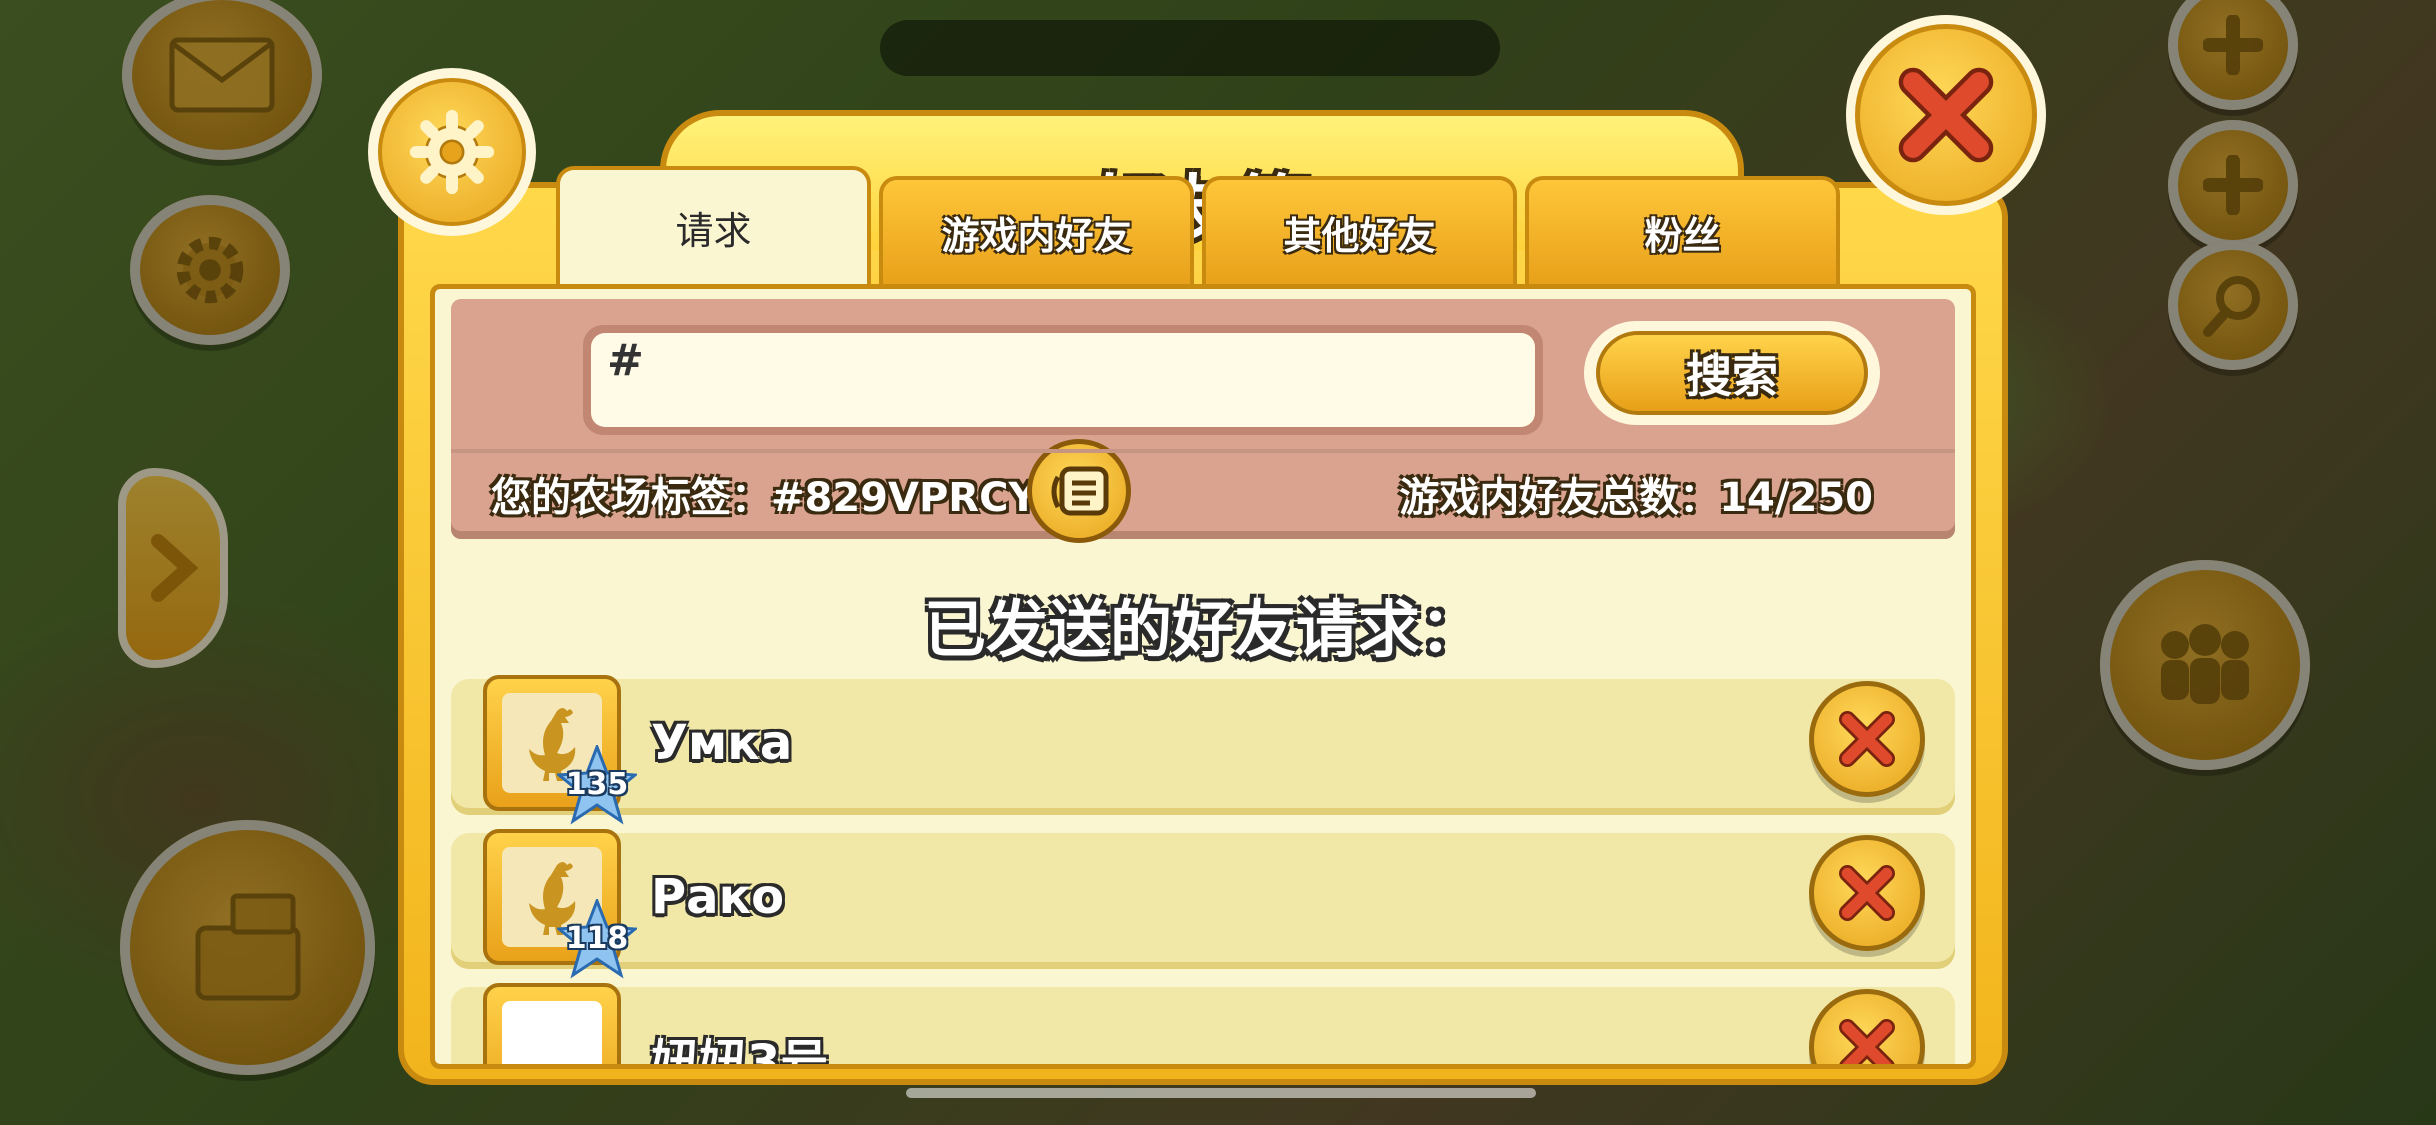 The image size is (2436, 1125). What do you see at coordinates (1036, 230) in the screenshot?
I see `tab-in-game-friends: 游戏内好友` at bounding box center [1036, 230].